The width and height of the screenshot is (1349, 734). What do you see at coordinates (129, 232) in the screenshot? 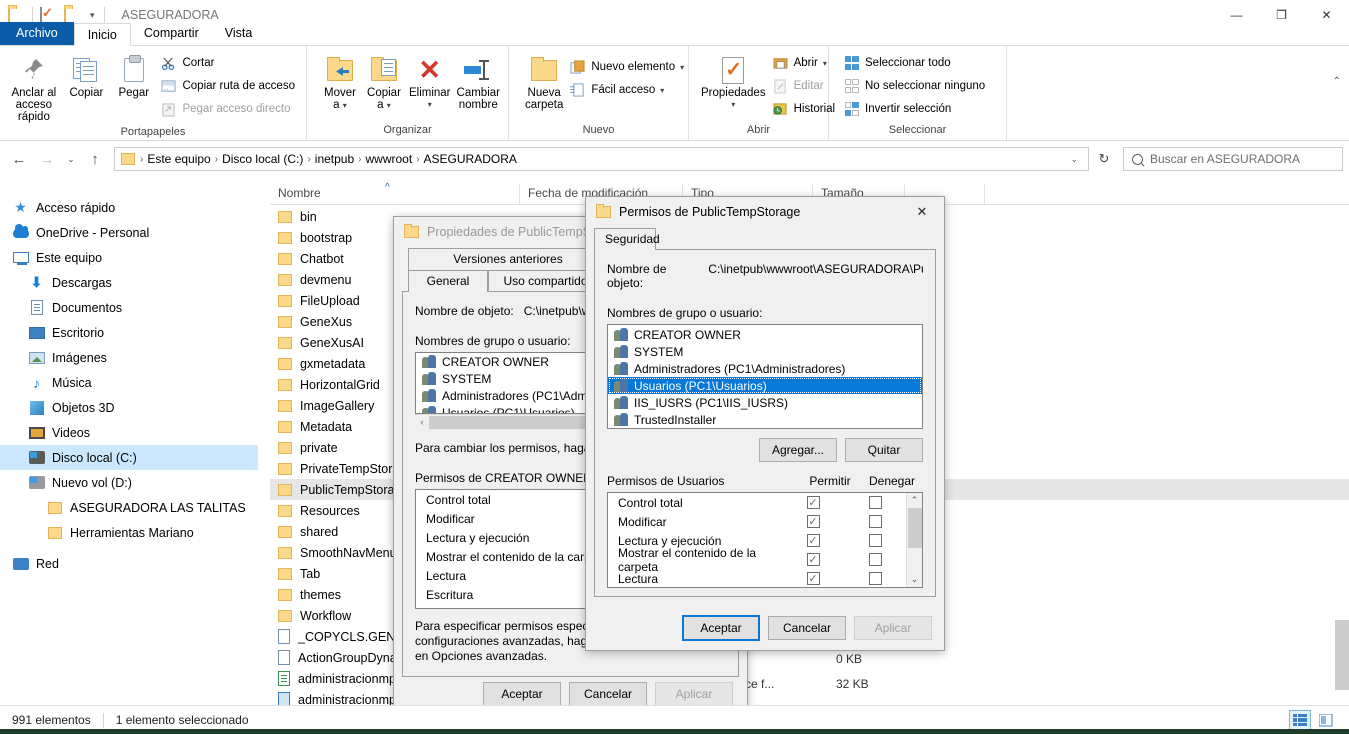
I see `sidebar-item-onedrive: OneDrive - Personal` at bounding box center [129, 232].